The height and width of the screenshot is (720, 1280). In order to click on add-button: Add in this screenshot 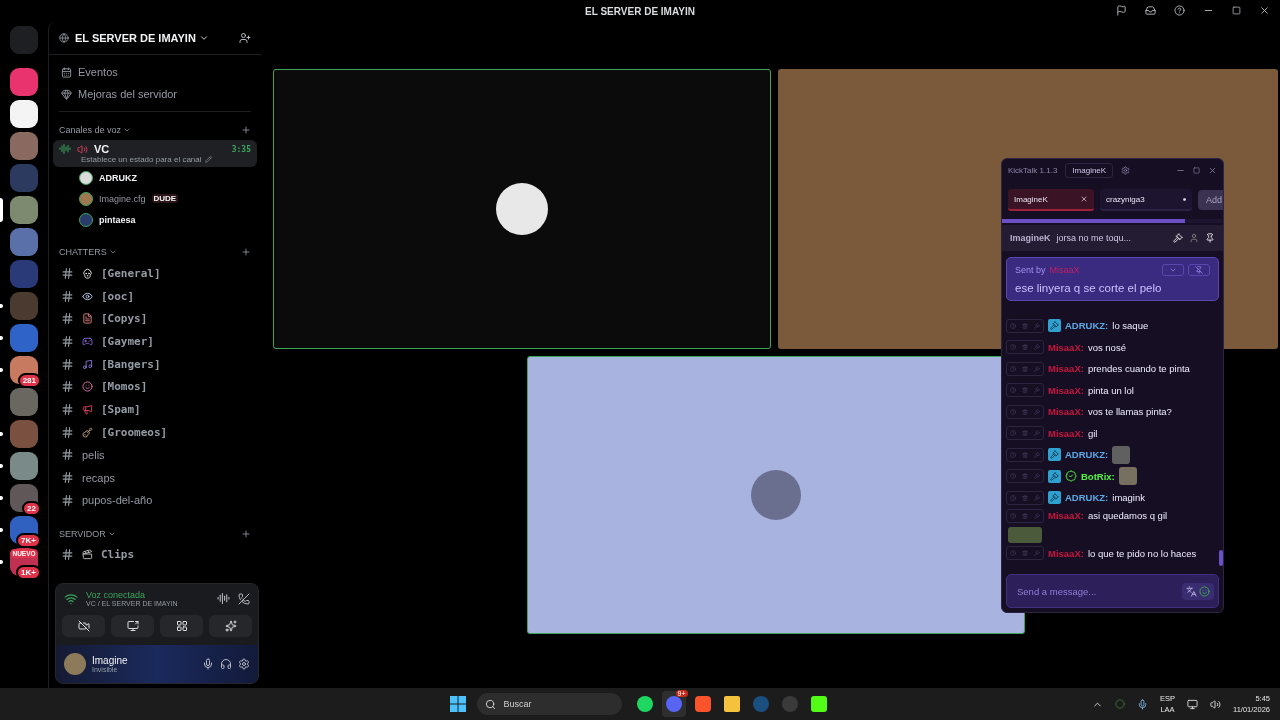, I will do `click(1210, 200)`.